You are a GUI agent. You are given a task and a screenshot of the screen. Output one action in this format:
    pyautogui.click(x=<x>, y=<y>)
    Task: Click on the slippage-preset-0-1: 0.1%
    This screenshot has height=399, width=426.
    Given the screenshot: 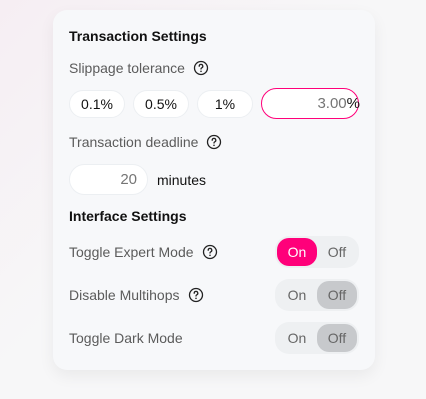 What is the action you would take?
    pyautogui.click(x=97, y=104)
    